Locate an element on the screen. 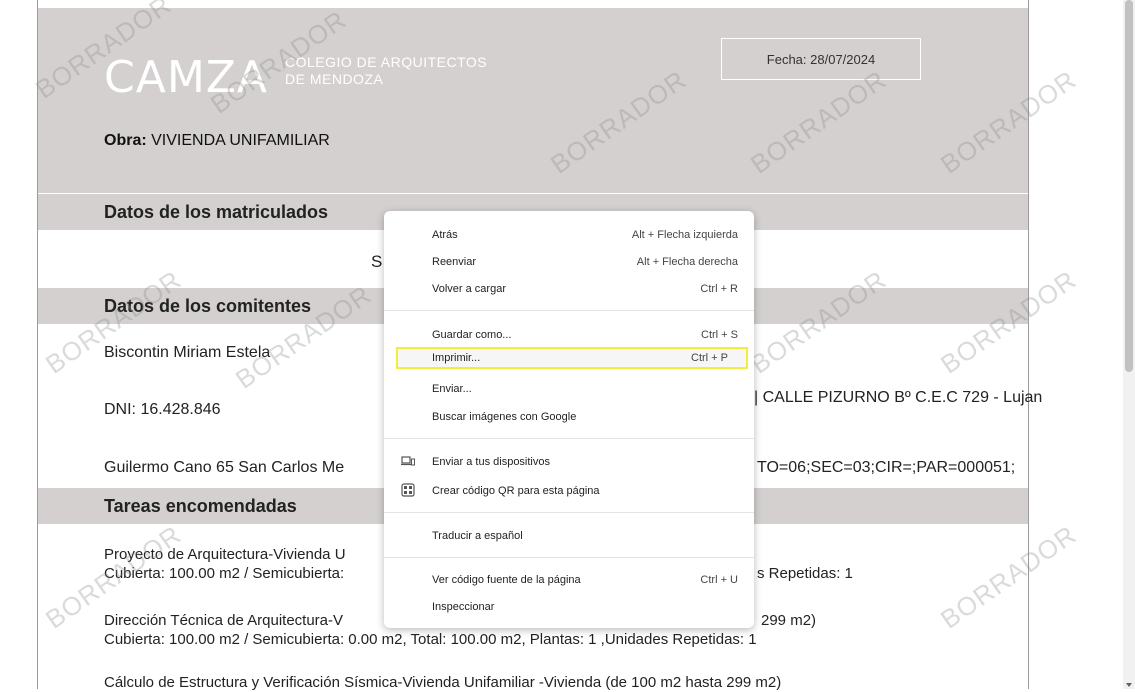  tarea-2-line-1-right: 299 m2) is located at coordinates (789, 620).